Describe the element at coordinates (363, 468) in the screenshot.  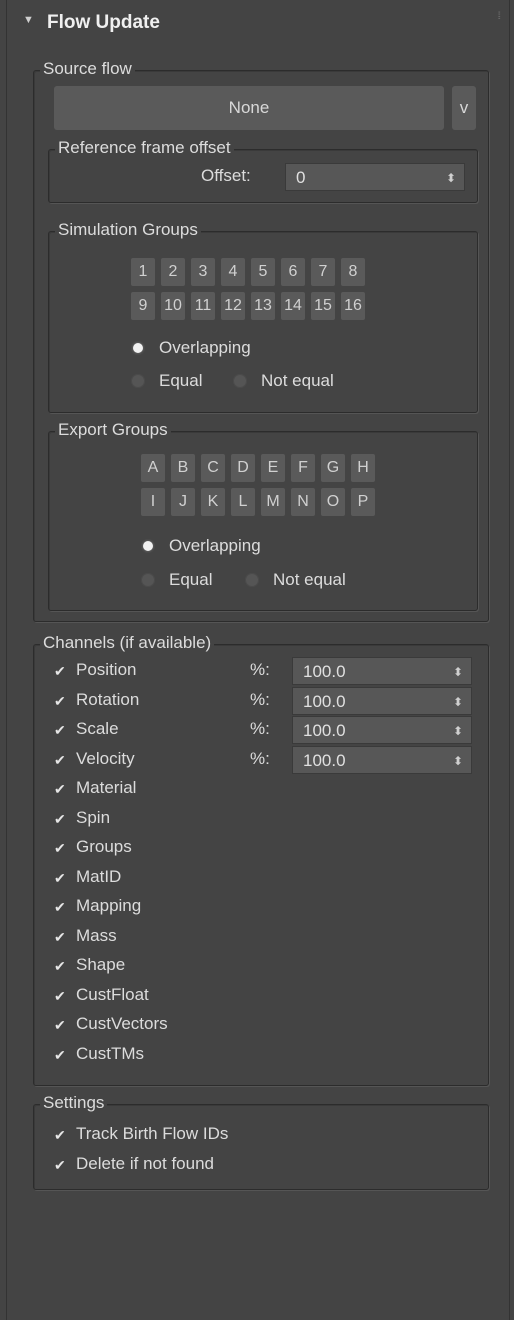
I see `exp-group-button: H` at that location.